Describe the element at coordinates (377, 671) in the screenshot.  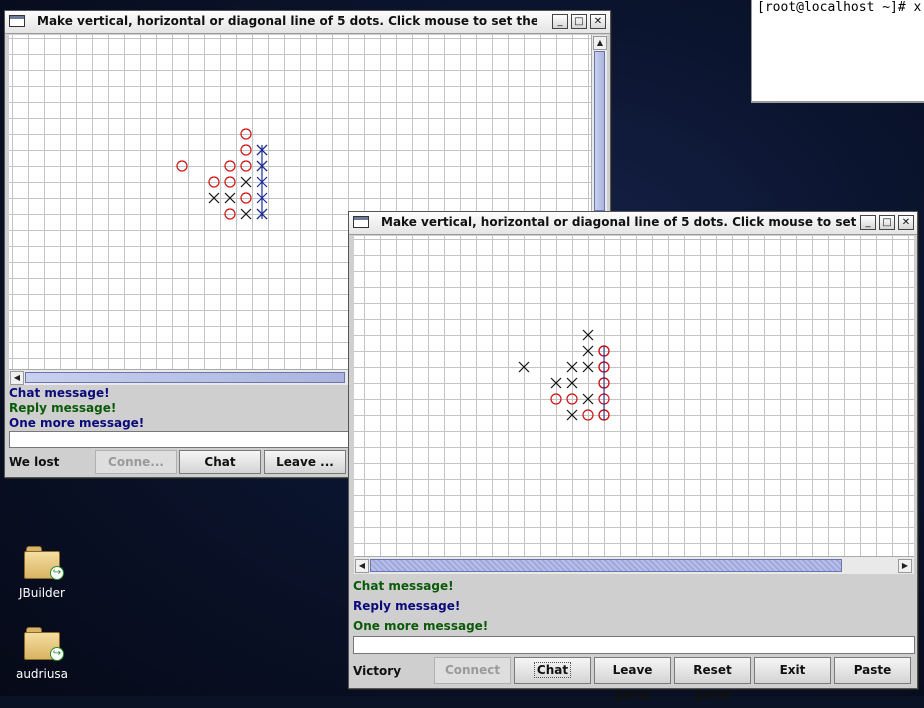
I see `game-status: Victory` at that location.